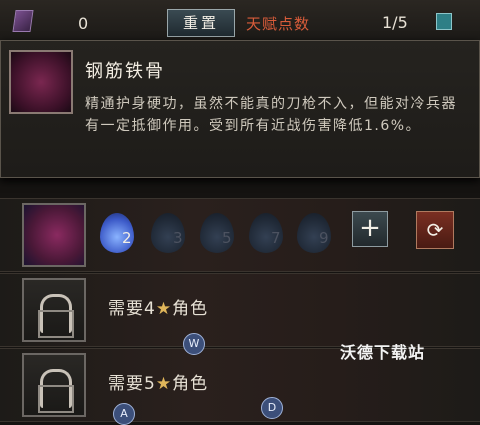  What do you see at coordinates (23, 21) in the screenshot?
I see `gem-icon` at bounding box center [23, 21].